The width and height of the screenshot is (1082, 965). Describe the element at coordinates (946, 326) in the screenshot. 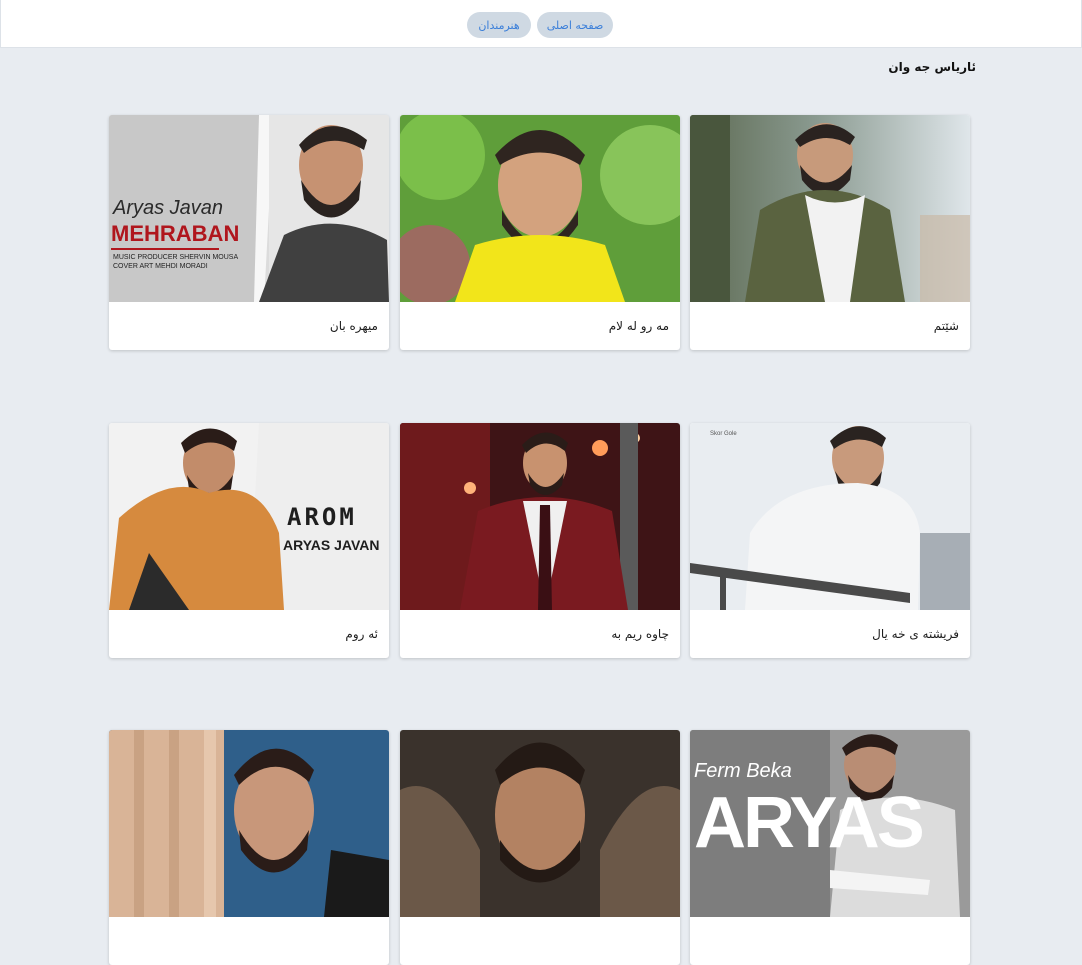

I see `song-title: شێتم` at that location.